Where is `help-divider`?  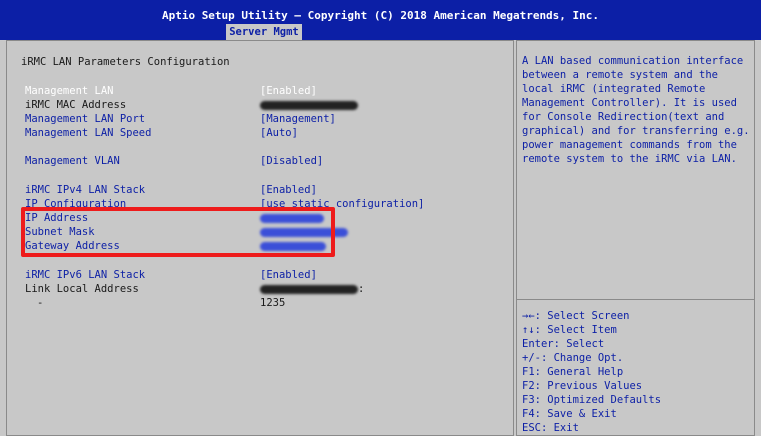
help-divider is located at coordinates (635, 299).